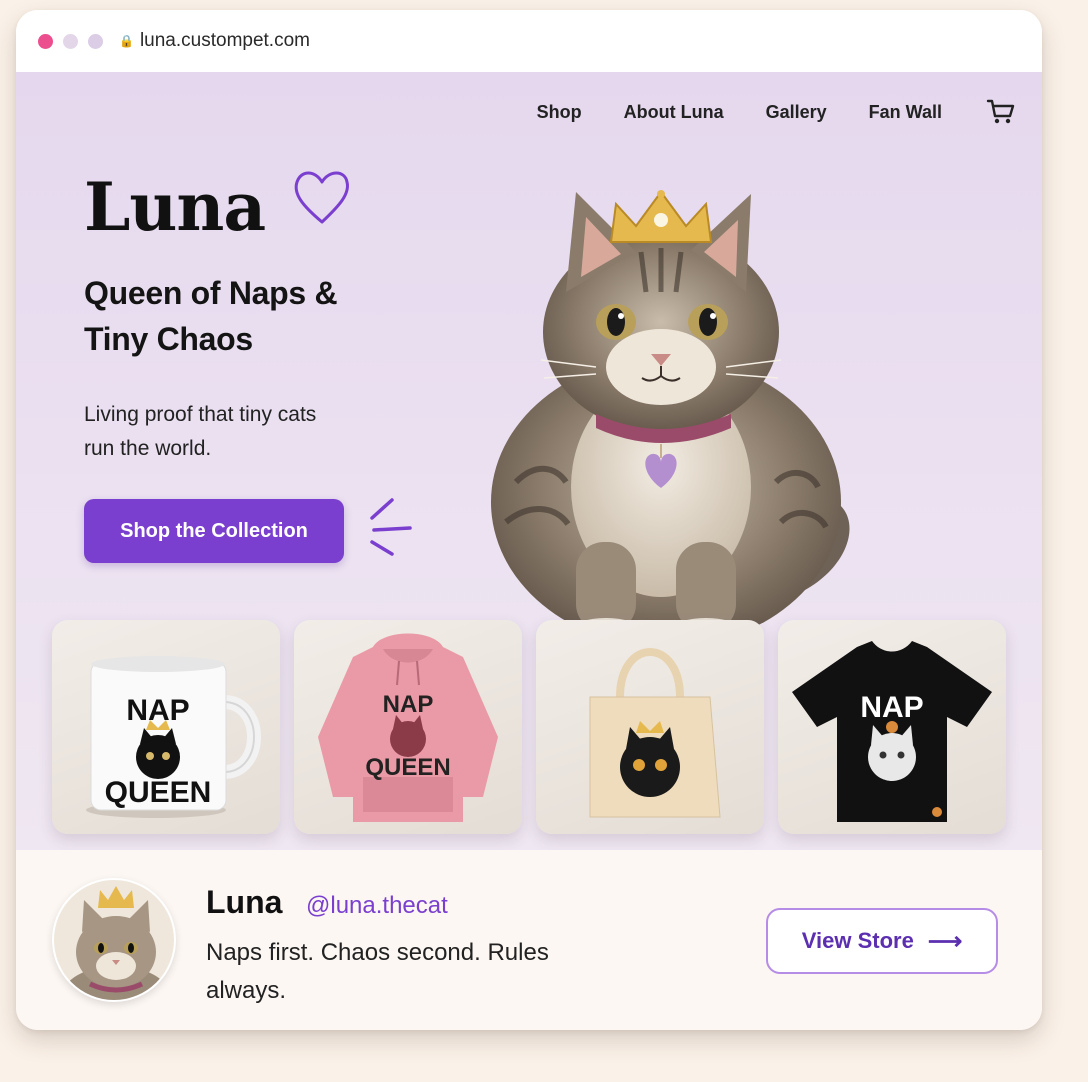  What do you see at coordinates (211, 316) in the screenshot?
I see `hero-subtitle: Queen of Naps & Tiny Chaos` at bounding box center [211, 316].